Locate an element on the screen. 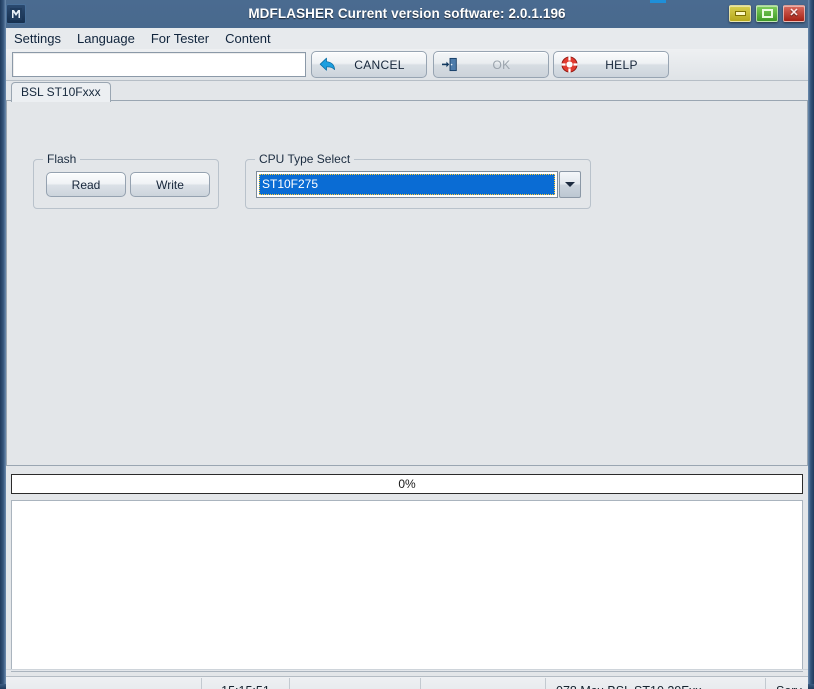 Image resolution: width=814 pixels, height=689 pixels. cpu-type-dropdown-button is located at coordinates (570, 184).